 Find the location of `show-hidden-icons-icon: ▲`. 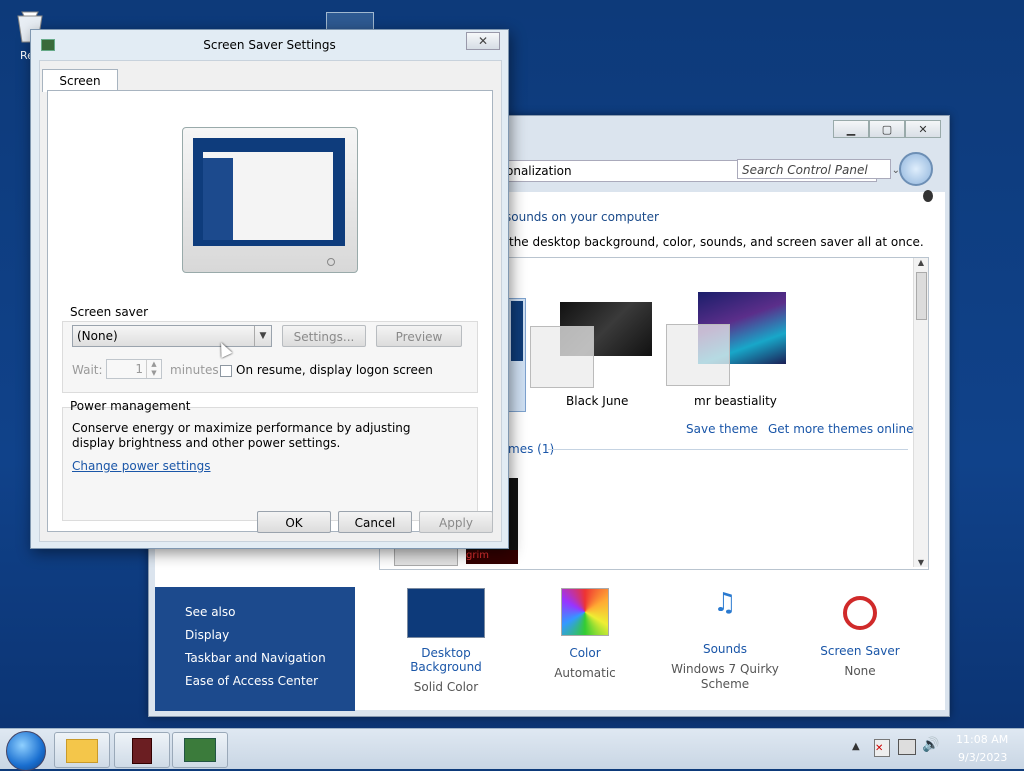

show-hidden-icons-icon: ▲ is located at coordinates (856, 746).